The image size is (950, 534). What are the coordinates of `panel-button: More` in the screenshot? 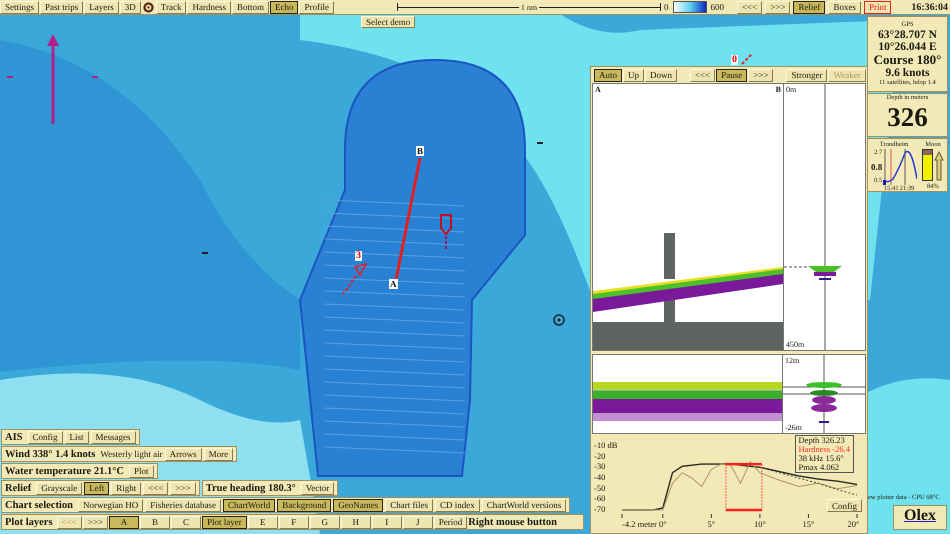 It's located at (219, 454).